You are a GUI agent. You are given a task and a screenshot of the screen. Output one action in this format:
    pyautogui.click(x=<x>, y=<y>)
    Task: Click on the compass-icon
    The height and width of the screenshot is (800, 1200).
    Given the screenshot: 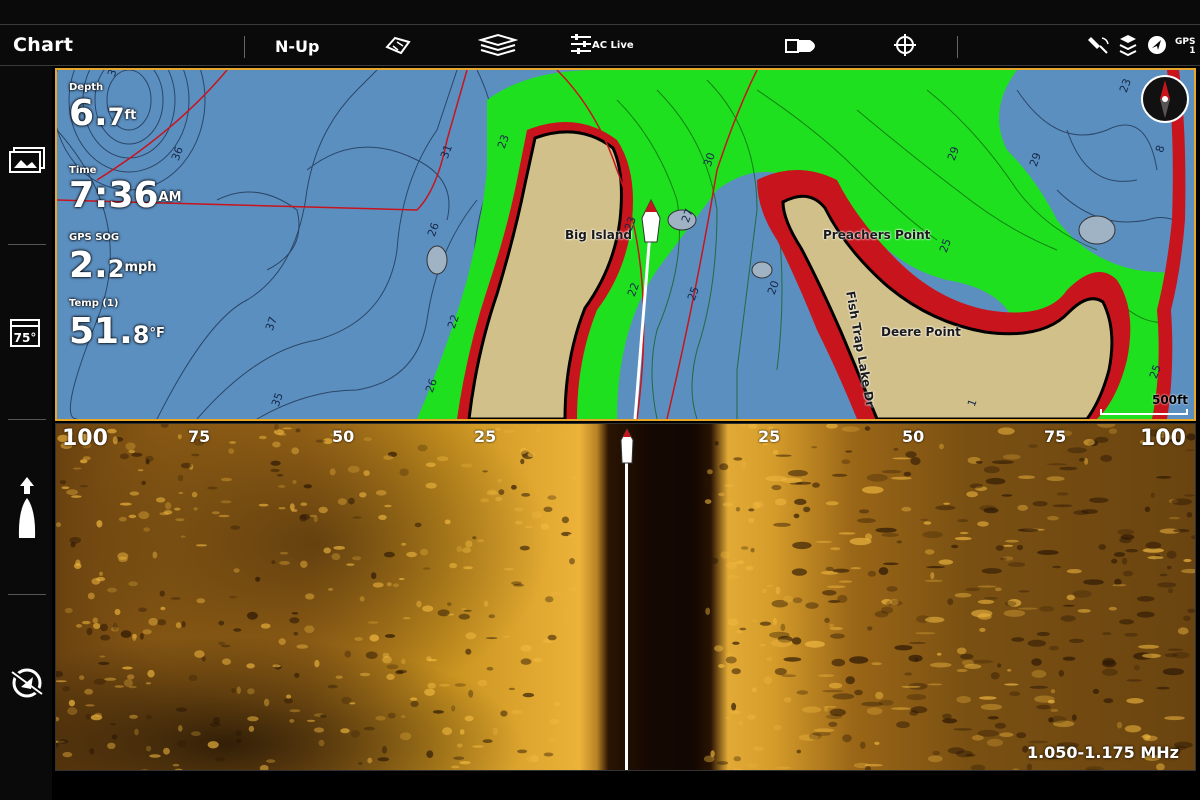 What is the action you would take?
    pyautogui.click(x=1165, y=99)
    